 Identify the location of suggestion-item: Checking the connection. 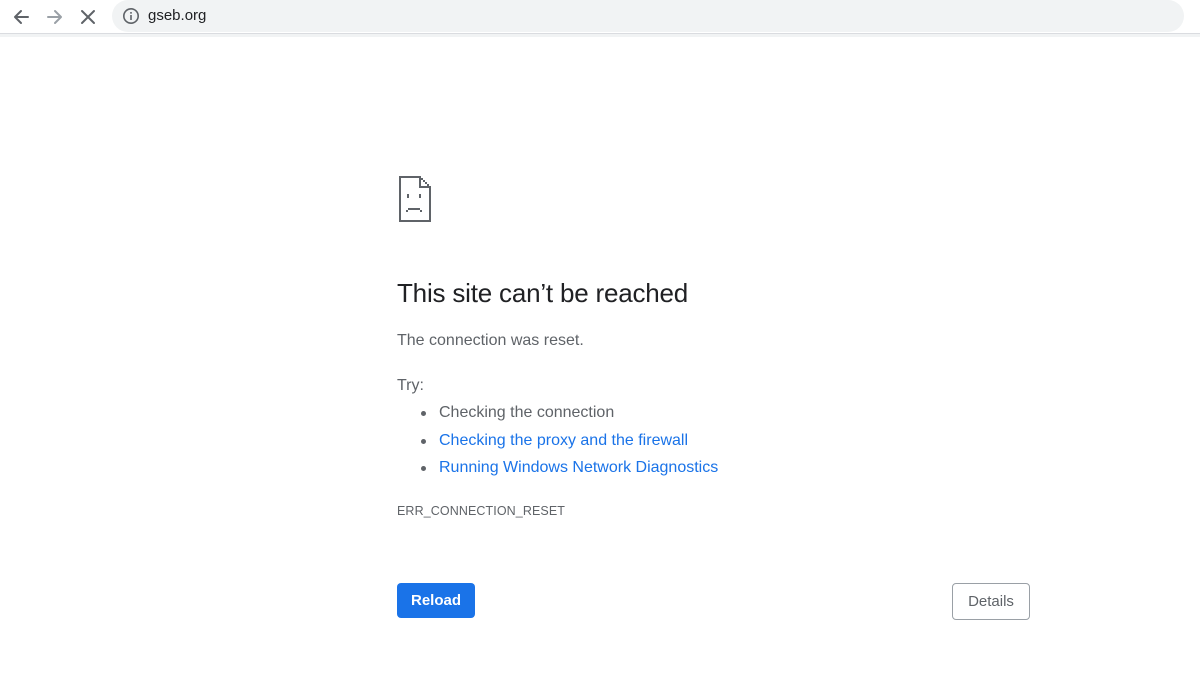
(557, 417).